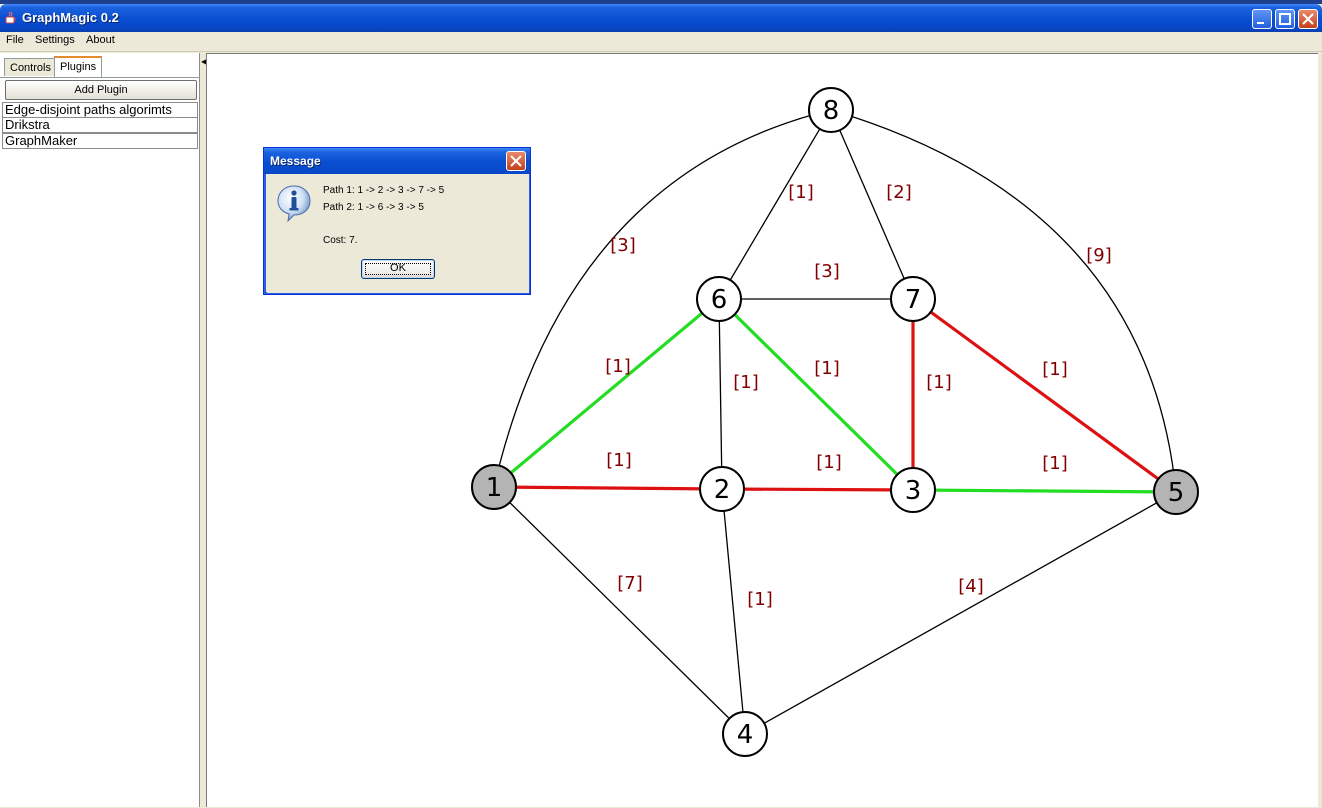 The image size is (1322, 808). What do you see at coordinates (70, 17) in the screenshot?
I see `window-title: GraphMagic 0.2` at bounding box center [70, 17].